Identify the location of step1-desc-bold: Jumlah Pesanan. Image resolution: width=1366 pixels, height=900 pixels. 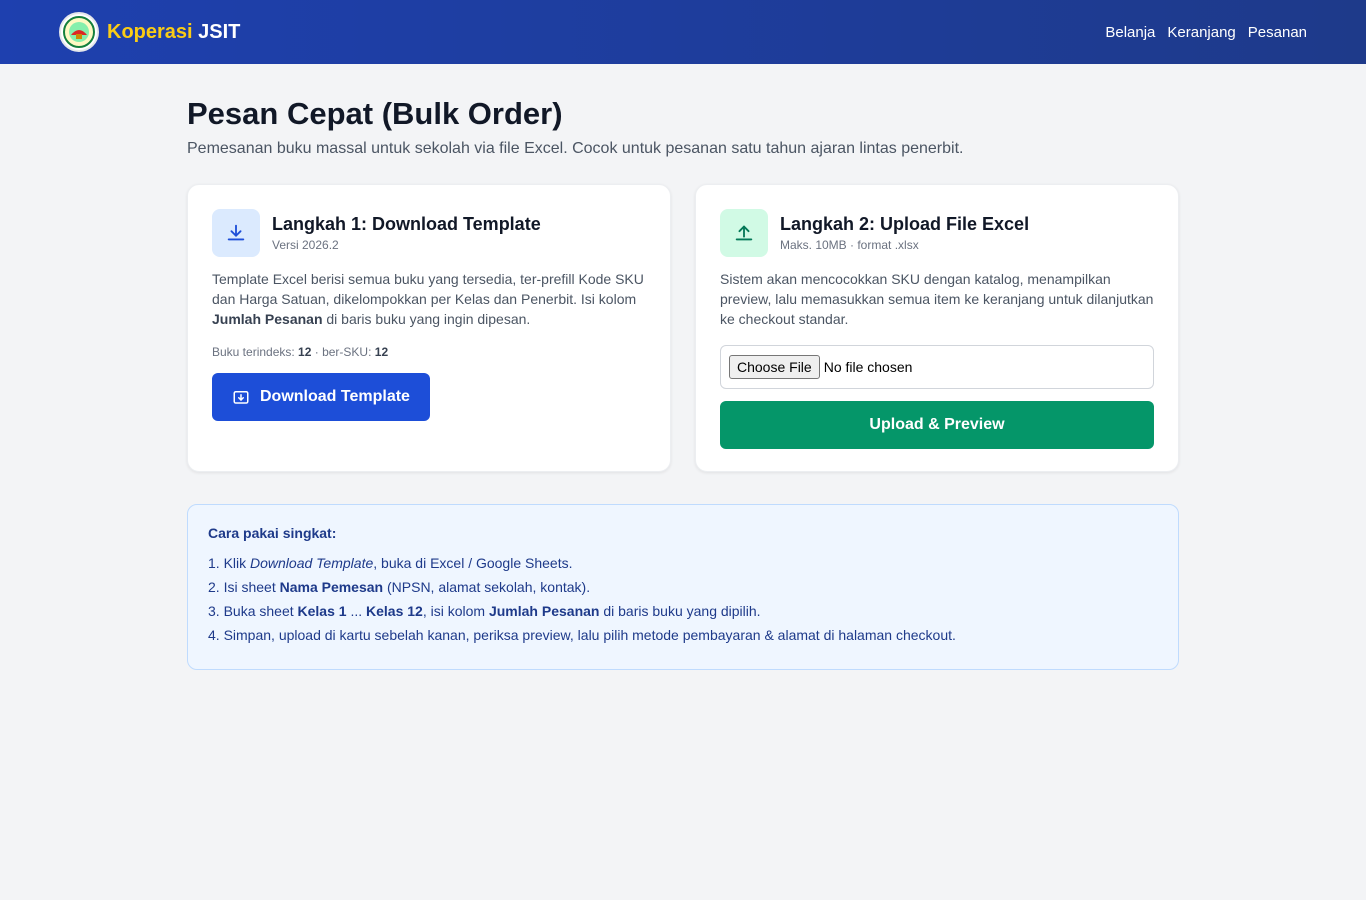
(267, 319).